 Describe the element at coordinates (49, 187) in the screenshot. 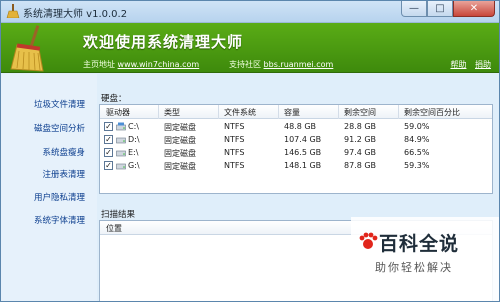

I see `sidebar: 垃圾文件清理 磁盘空间分析 系统盘瘦身 注册表清理 用户隐私清理 系统字体清理` at that location.